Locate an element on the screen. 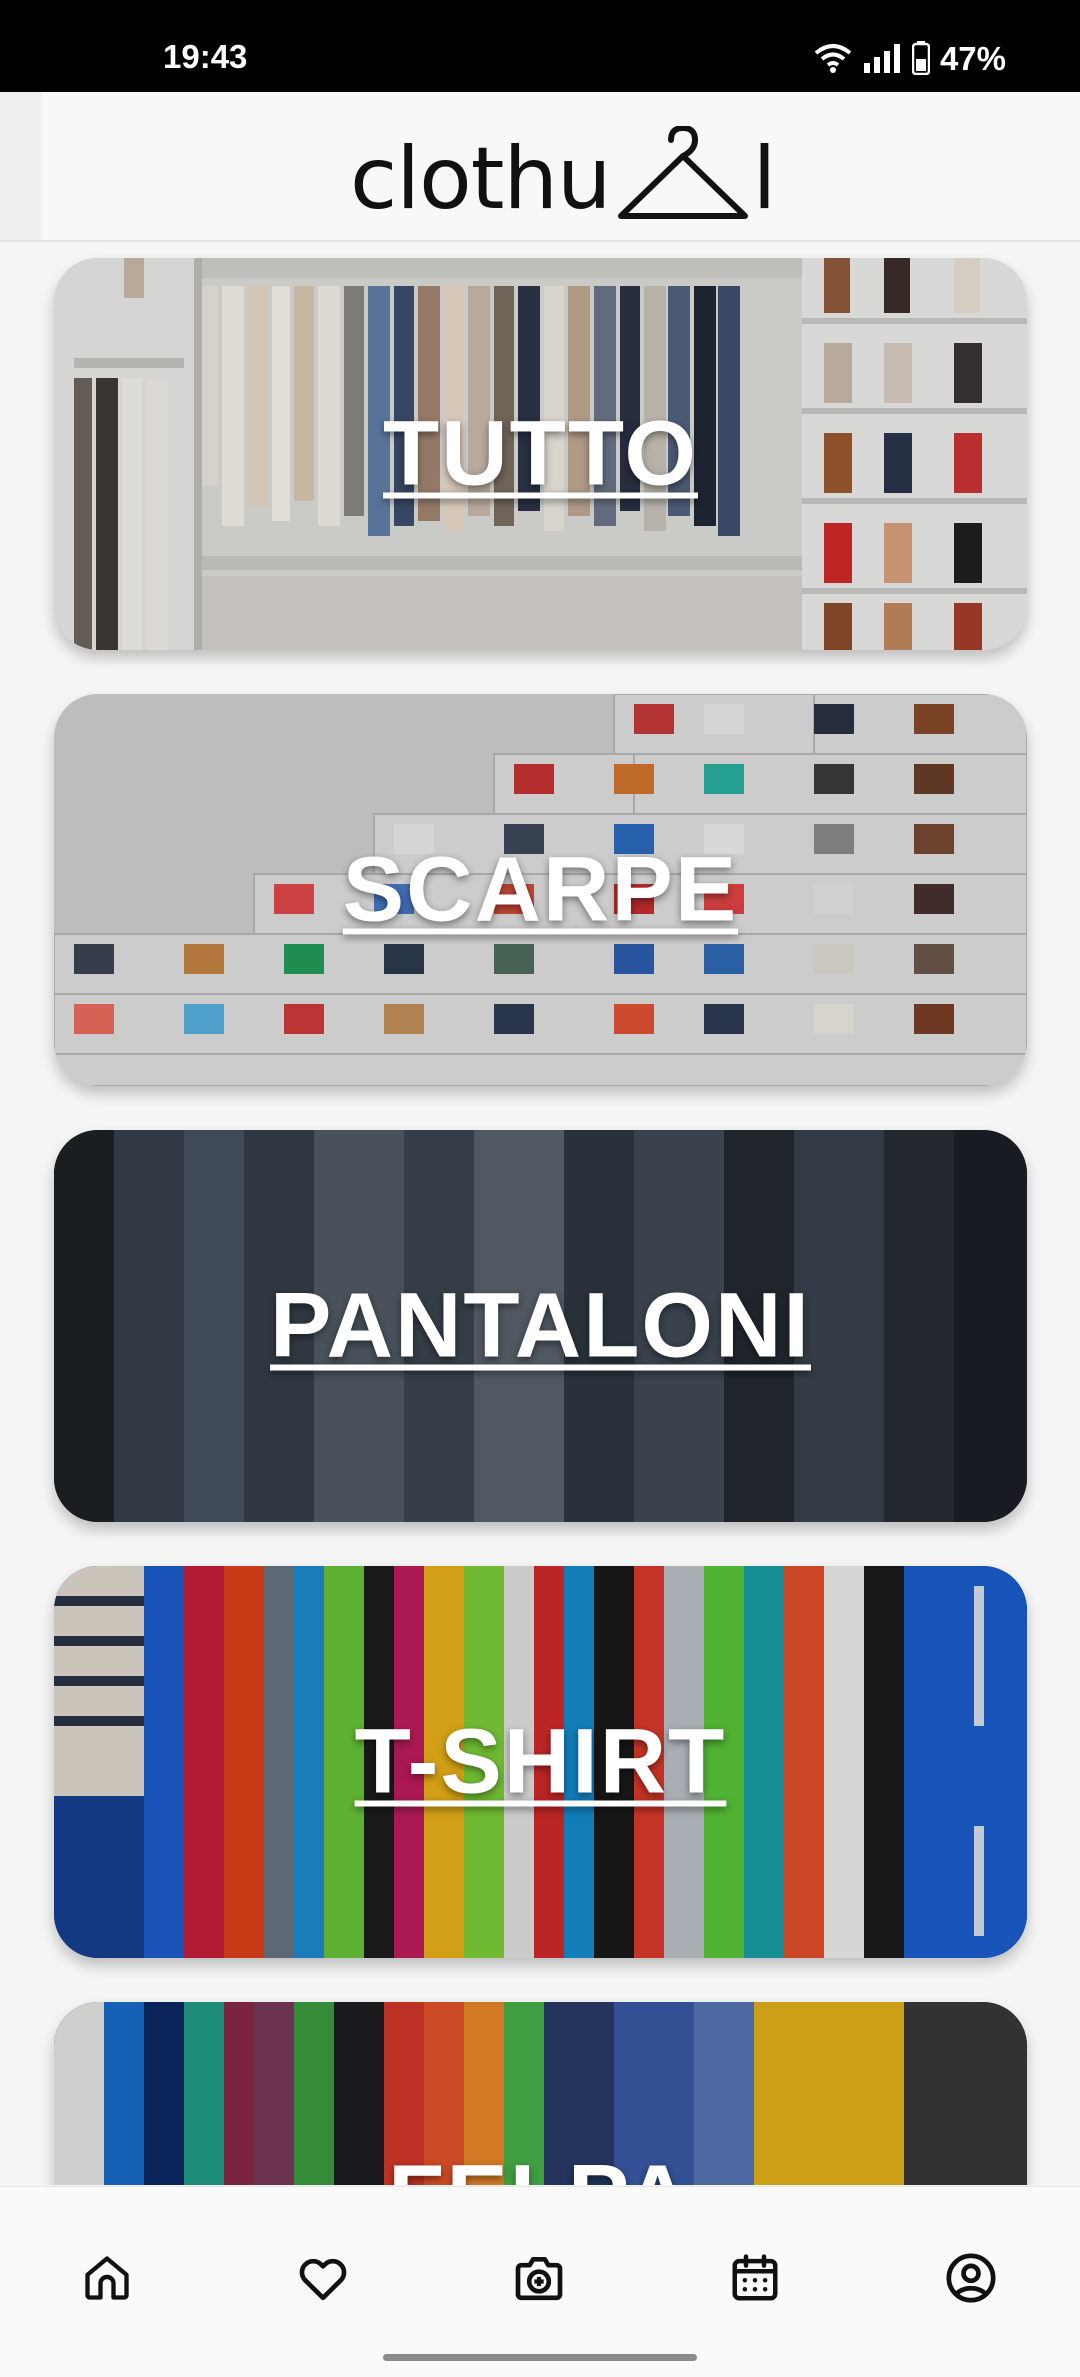  category-card-tshirt: T-SHIRT is located at coordinates (540, 1762).